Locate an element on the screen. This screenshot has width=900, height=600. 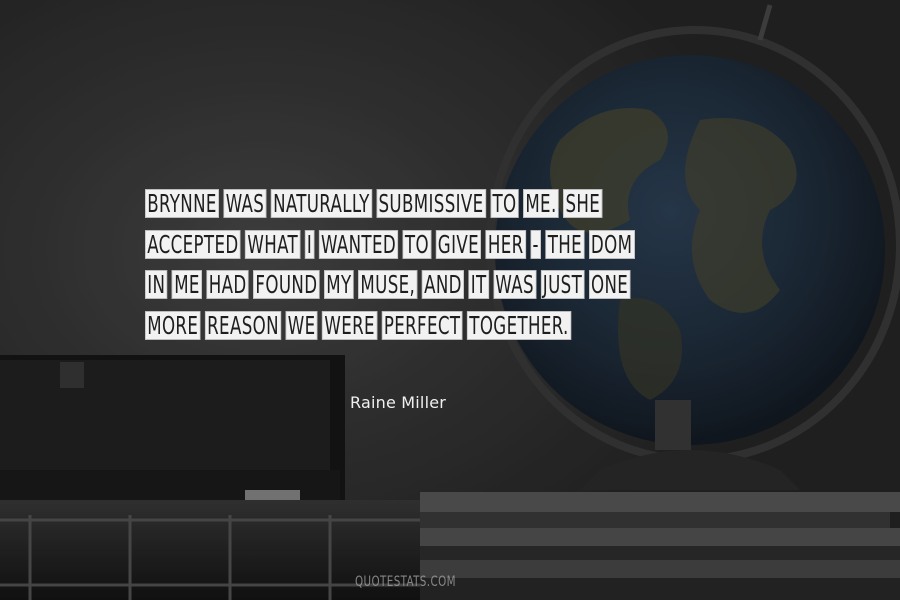
quote-author: Raine Miller is located at coordinates (398, 402).